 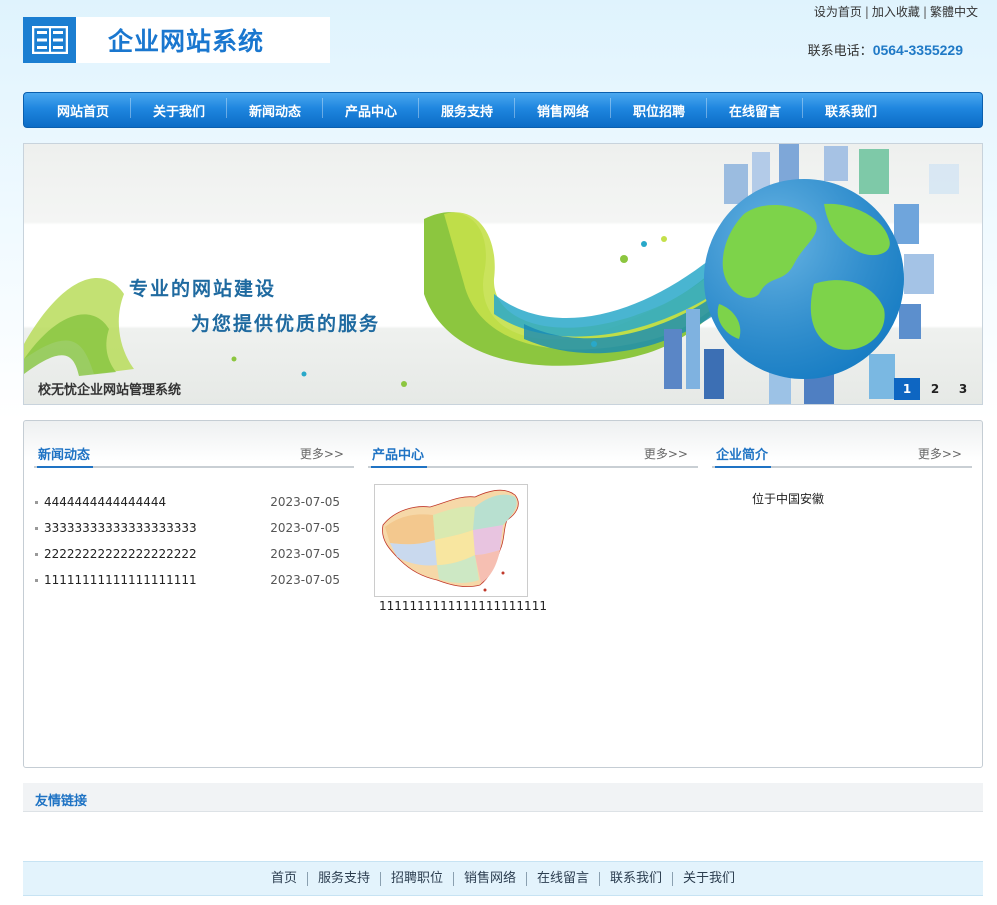 What do you see at coordinates (755, 108) in the screenshot?
I see `nav-message: 在线留言` at bounding box center [755, 108].